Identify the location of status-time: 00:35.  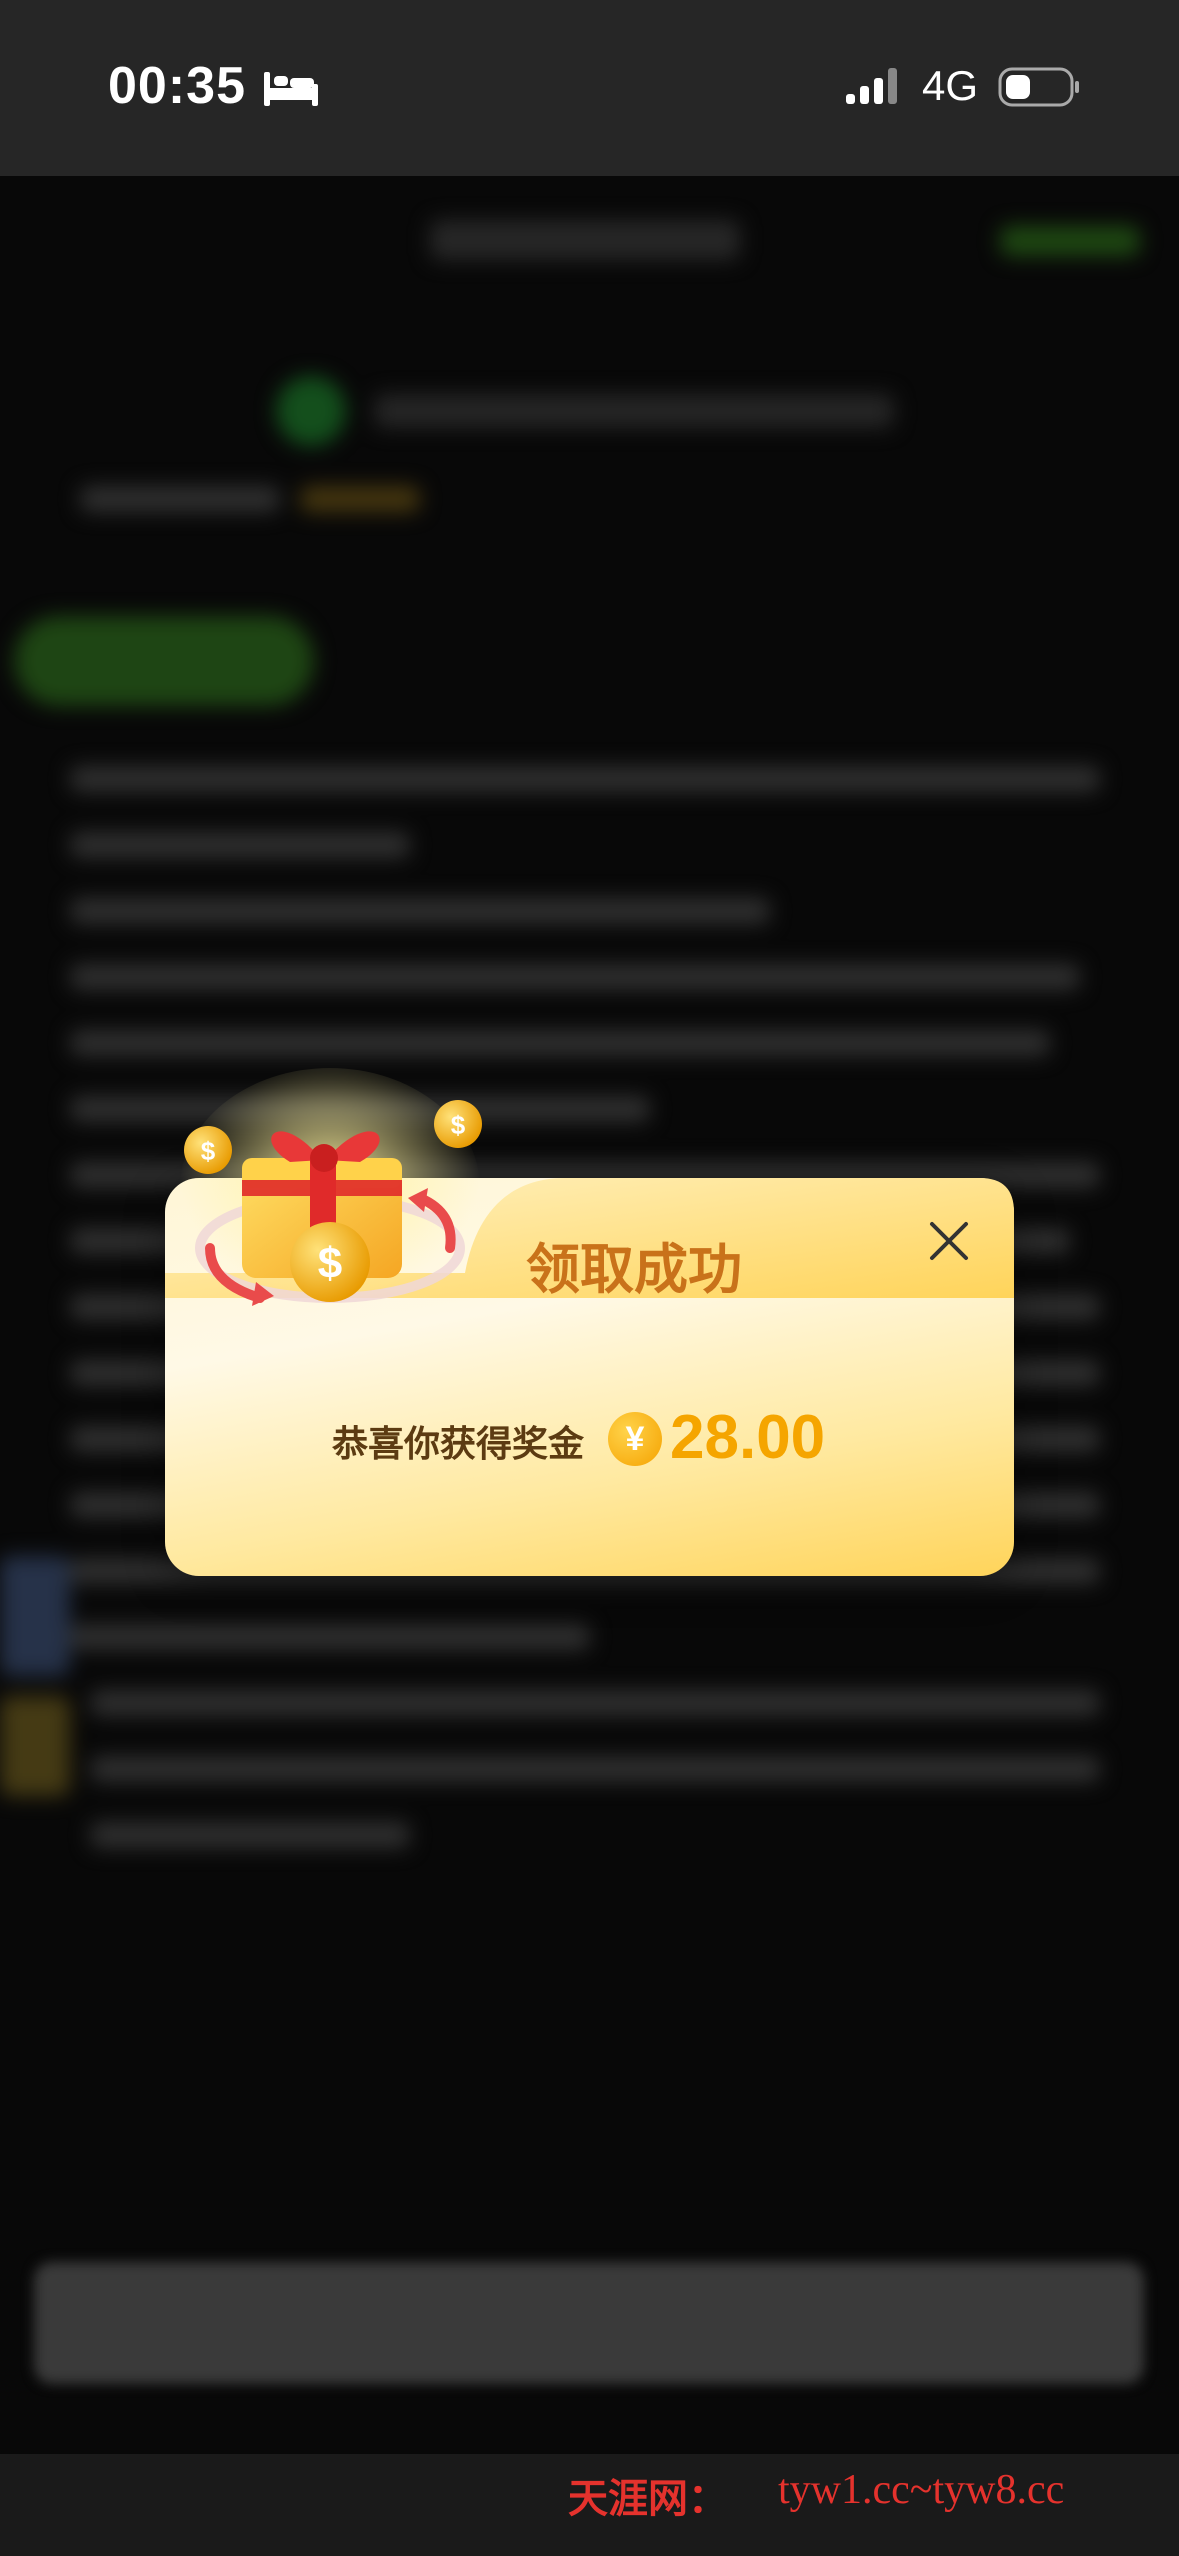
(177, 86).